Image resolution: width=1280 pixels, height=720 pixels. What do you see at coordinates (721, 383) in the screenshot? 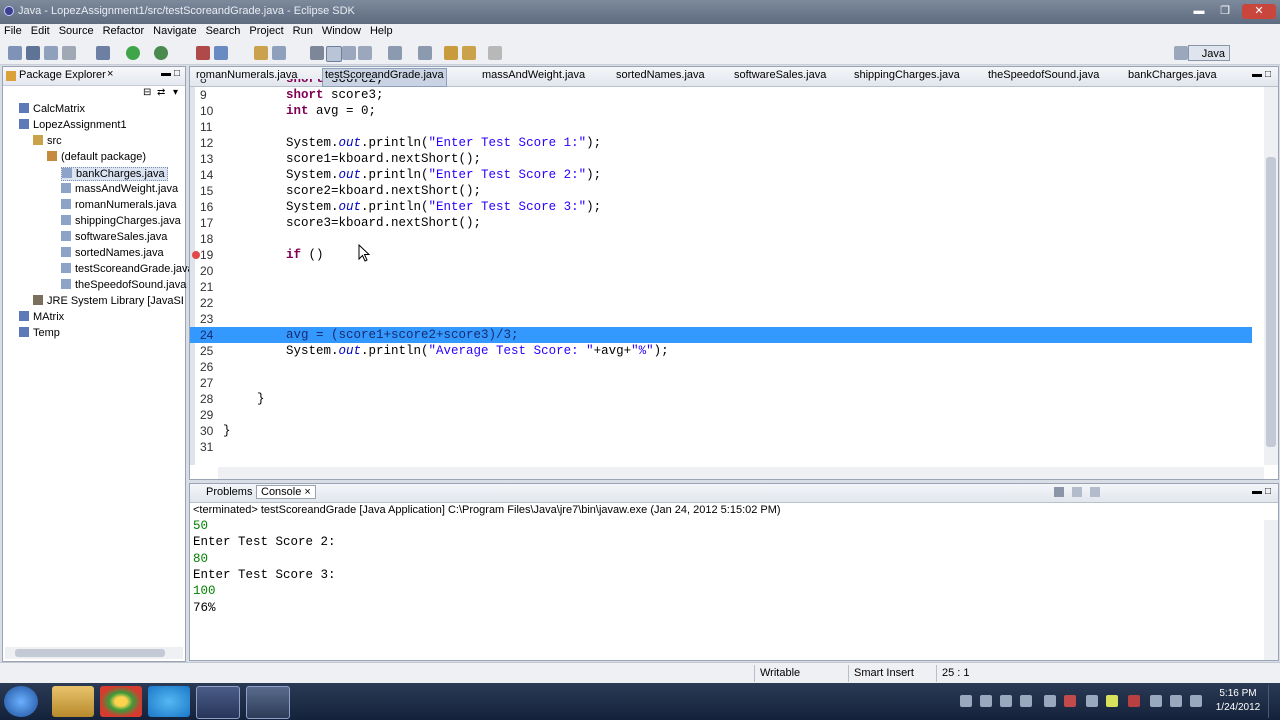
I see `code-line: 27` at bounding box center [721, 383].